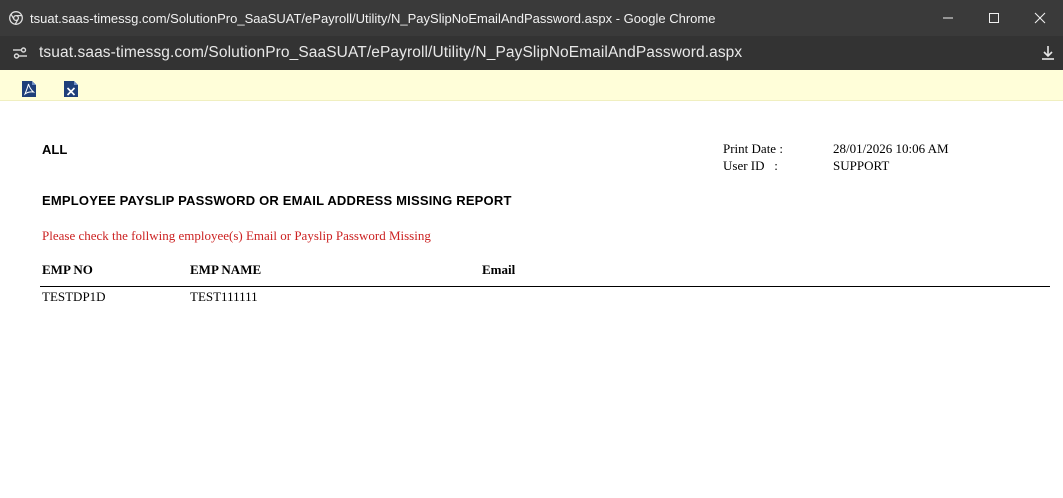  I want to click on close-button, so click(1040, 18).